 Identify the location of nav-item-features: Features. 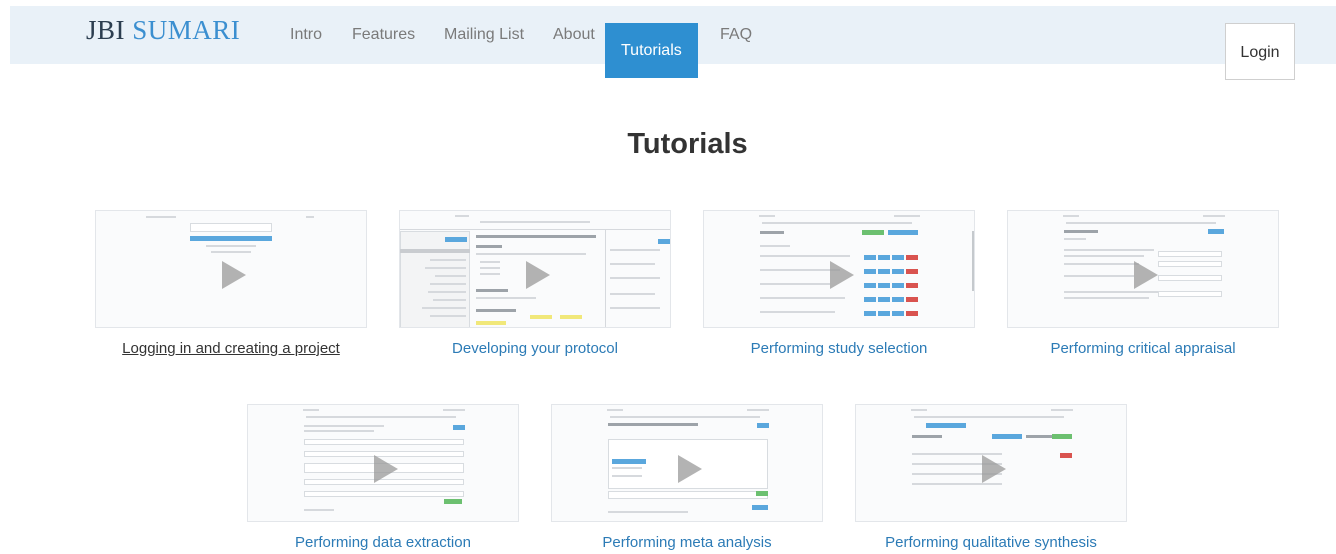
(383, 35).